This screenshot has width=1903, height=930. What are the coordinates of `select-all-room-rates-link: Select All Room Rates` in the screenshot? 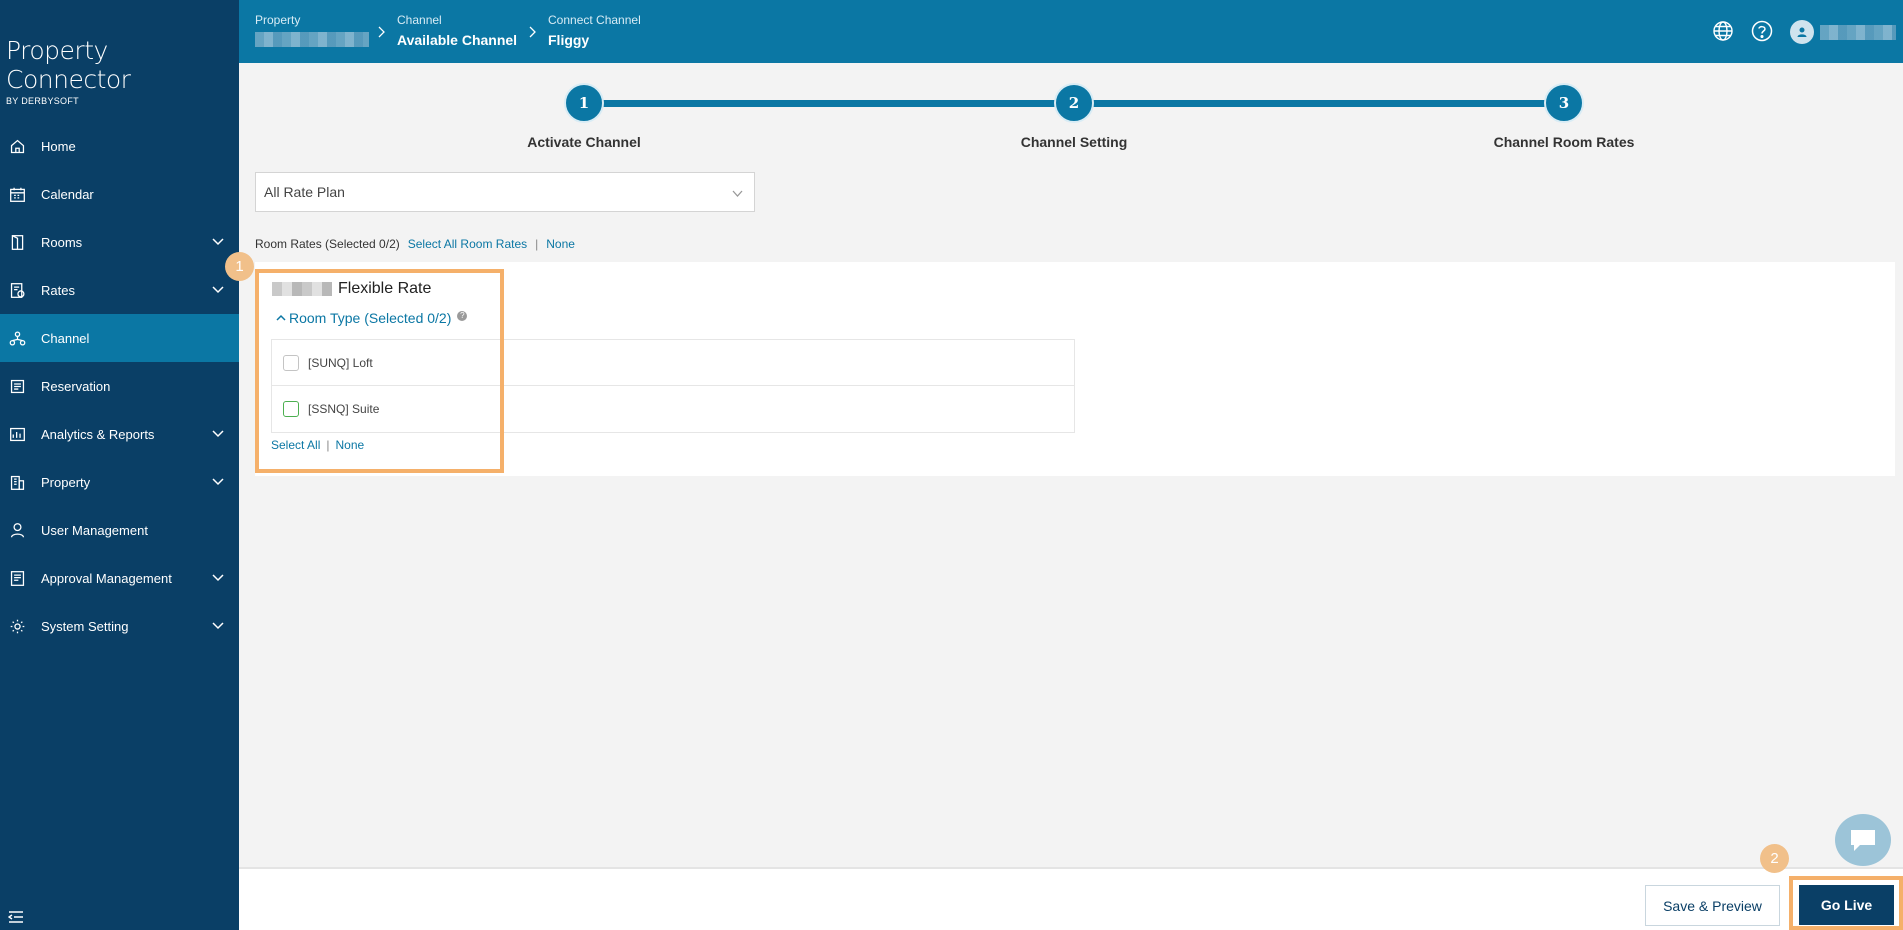 It's located at (467, 244).